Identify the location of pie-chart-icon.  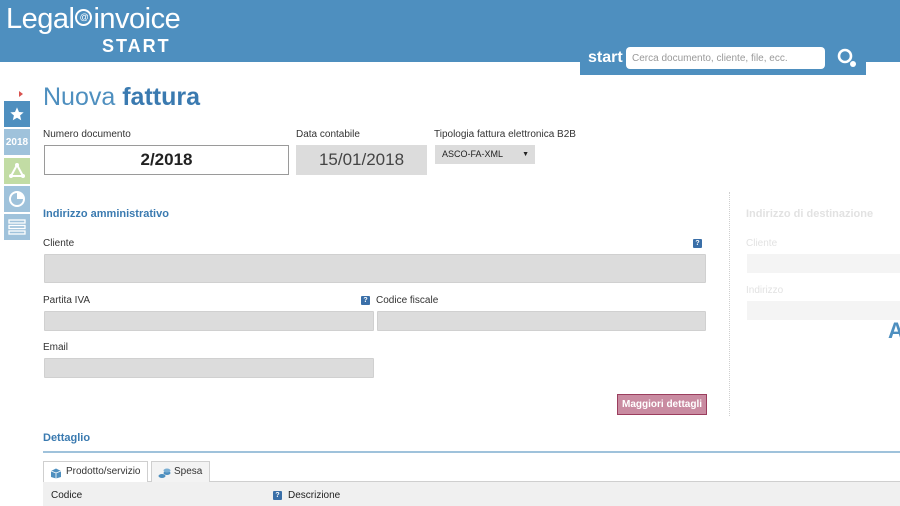
(17, 199).